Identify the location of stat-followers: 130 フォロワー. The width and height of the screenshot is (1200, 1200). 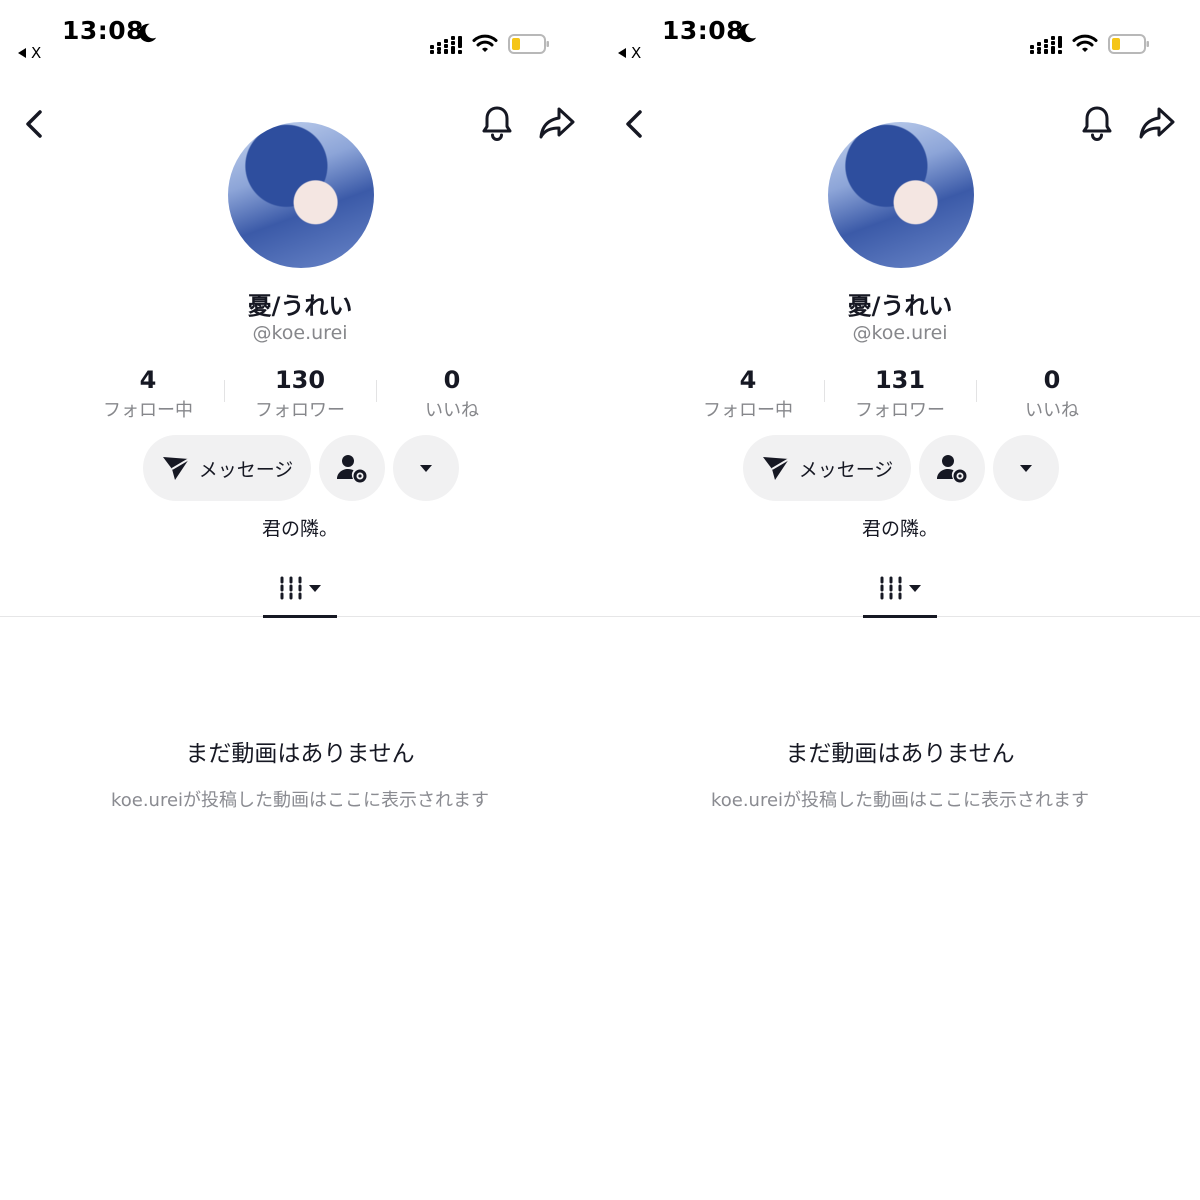
(300, 394).